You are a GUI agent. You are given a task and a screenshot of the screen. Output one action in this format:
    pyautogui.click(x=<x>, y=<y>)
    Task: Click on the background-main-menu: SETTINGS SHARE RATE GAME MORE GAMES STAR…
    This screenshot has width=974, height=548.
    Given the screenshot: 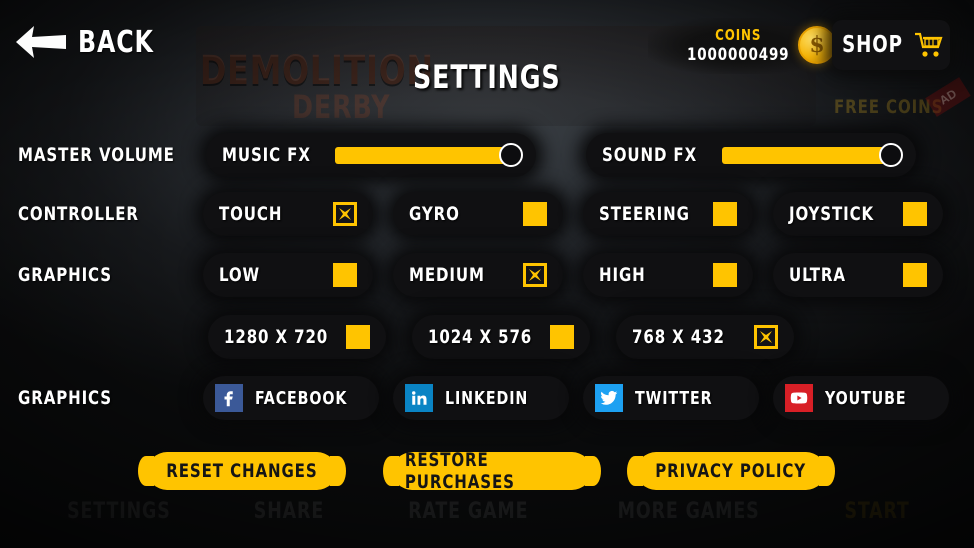 What is the action you would take?
    pyautogui.click(x=487, y=518)
    